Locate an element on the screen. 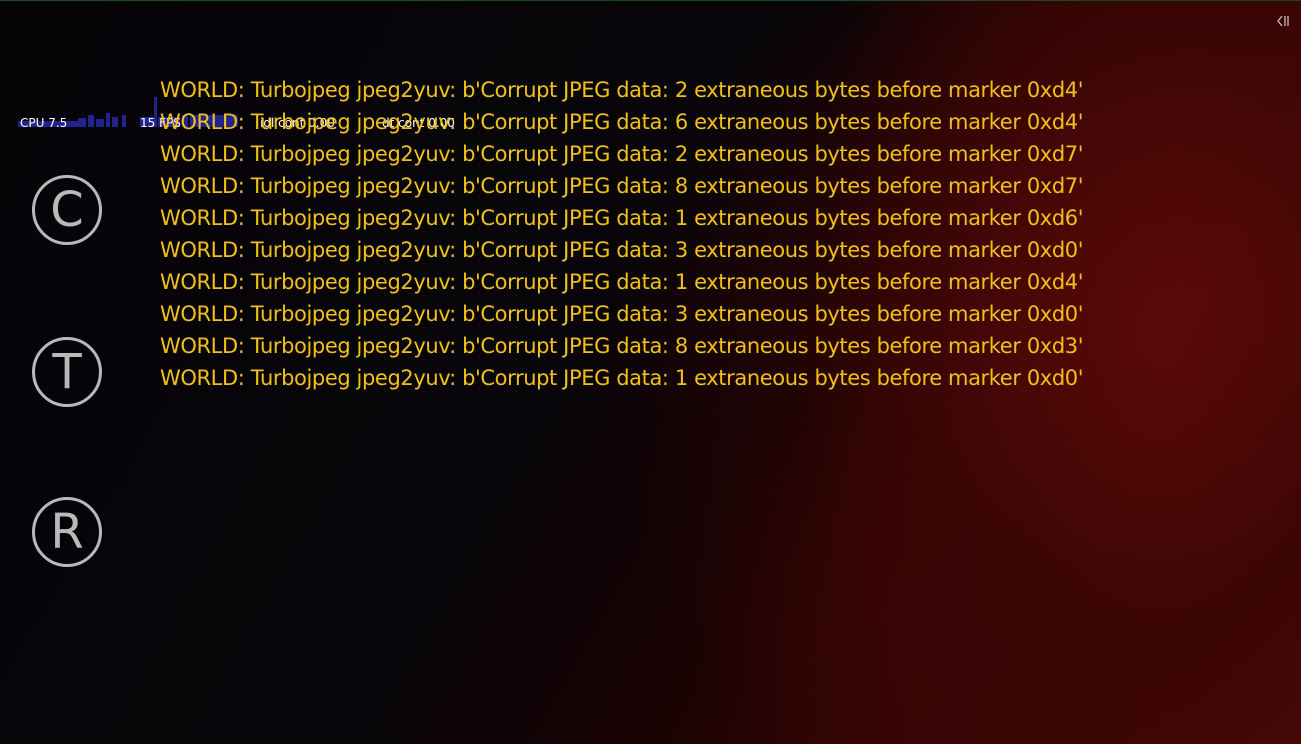 This screenshot has width=1301, height=744. calibration-label: C is located at coordinates (67, 210).